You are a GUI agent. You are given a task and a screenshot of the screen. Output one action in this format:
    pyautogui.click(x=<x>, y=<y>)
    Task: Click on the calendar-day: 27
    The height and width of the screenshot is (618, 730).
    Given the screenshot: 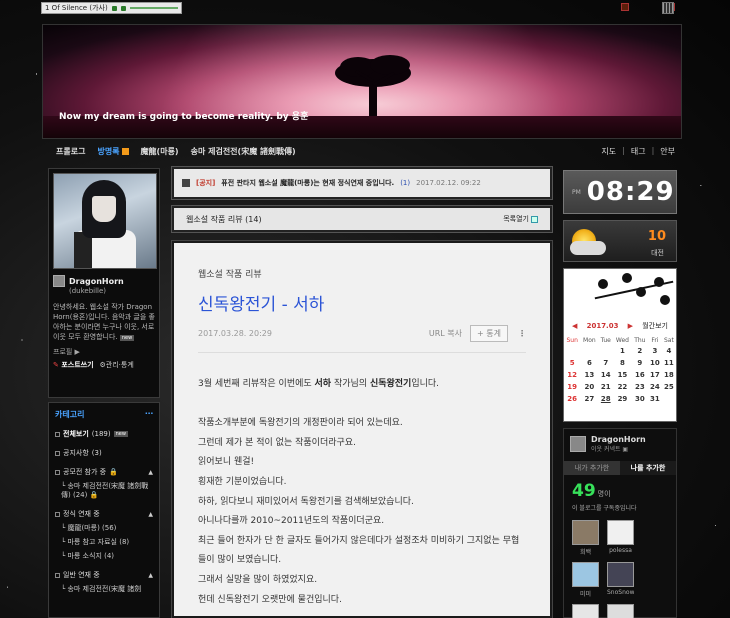 What is the action you would take?
    pyautogui.click(x=589, y=399)
    